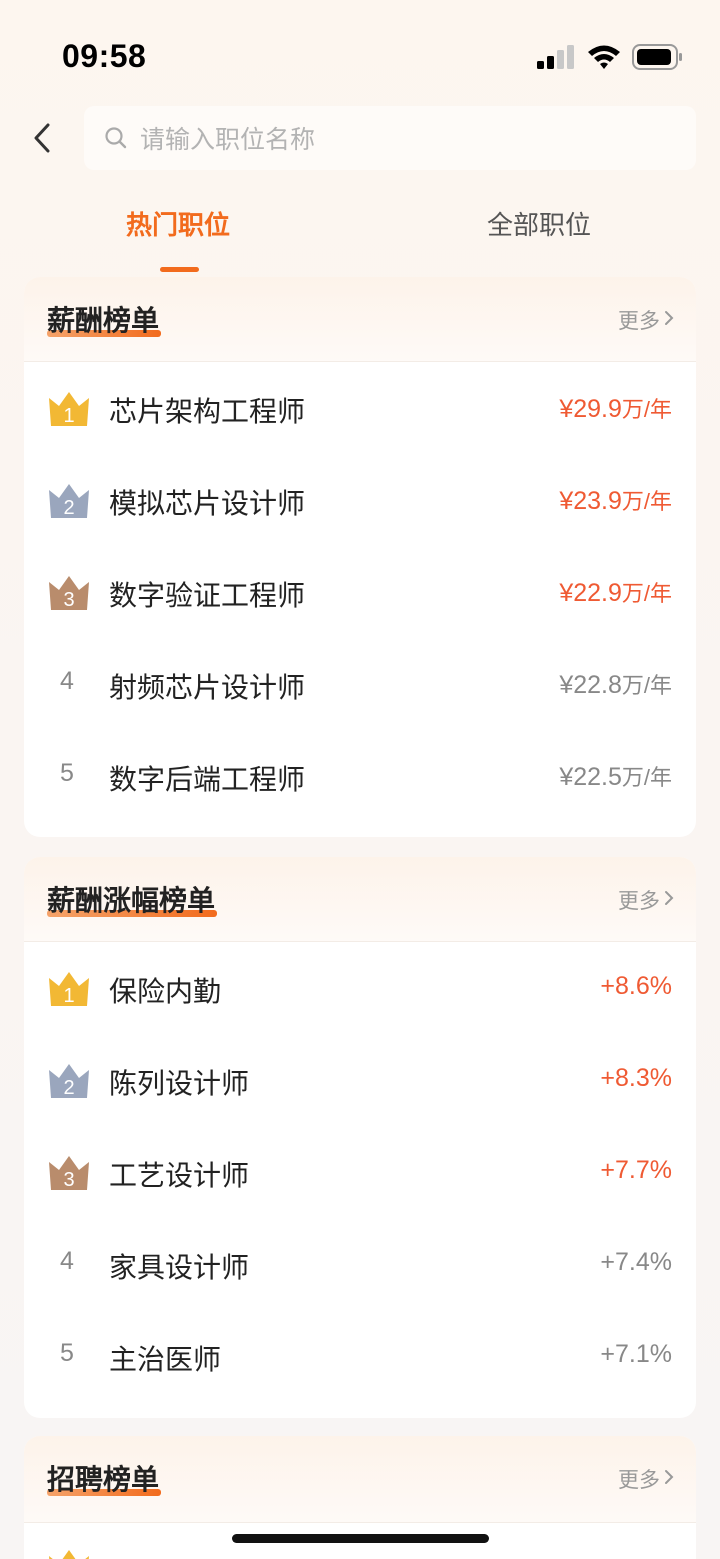 The image size is (720, 1559). What do you see at coordinates (179, 1267) in the screenshot?
I see `position-name: 家具设计师` at bounding box center [179, 1267].